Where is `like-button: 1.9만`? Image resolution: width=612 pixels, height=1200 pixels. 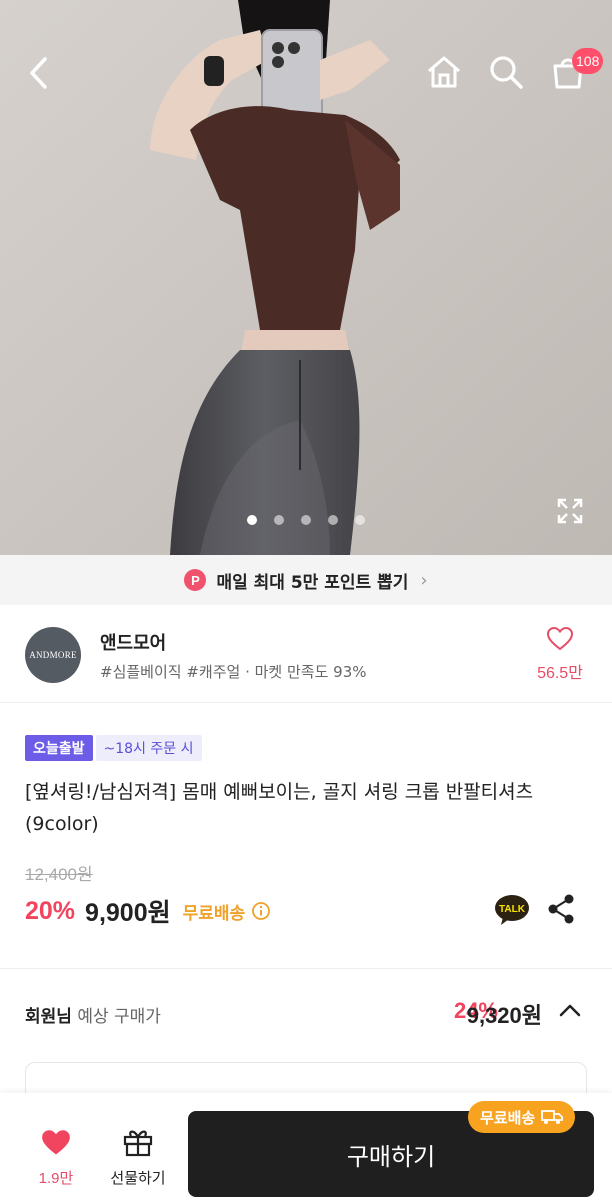 like-button: 1.9만 is located at coordinates (56, 1158).